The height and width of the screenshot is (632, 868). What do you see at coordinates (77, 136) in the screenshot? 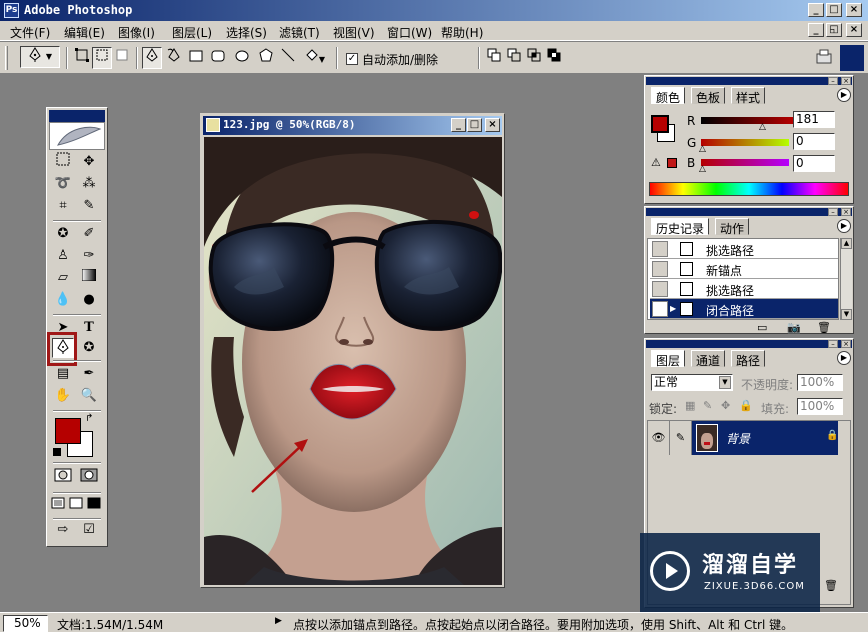
I see `feather-logo-icon` at bounding box center [77, 136].